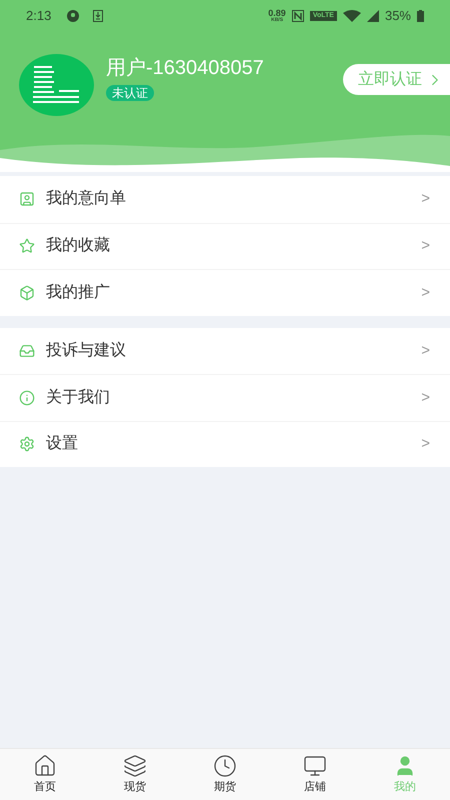 The height and width of the screenshot is (800, 450). Describe the element at coordinates (45, 766) in the screenshot. I see `home-icon` at that location.